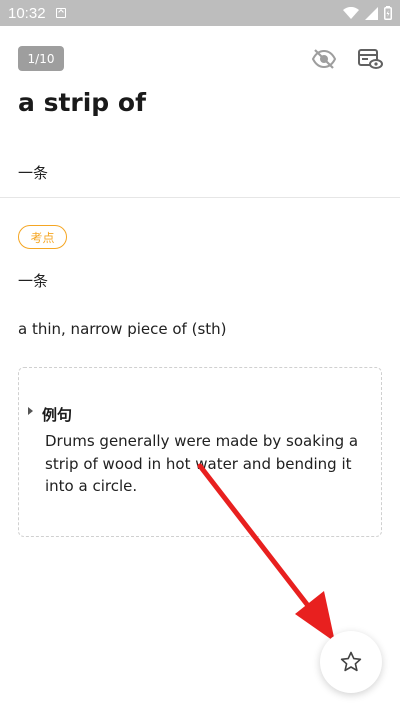 This screenshot has width=400, height=711. What do you see at coordinates (27, 13) in the screenshot?
I see `status-time: 10:32` at bounding box center [27, 13].